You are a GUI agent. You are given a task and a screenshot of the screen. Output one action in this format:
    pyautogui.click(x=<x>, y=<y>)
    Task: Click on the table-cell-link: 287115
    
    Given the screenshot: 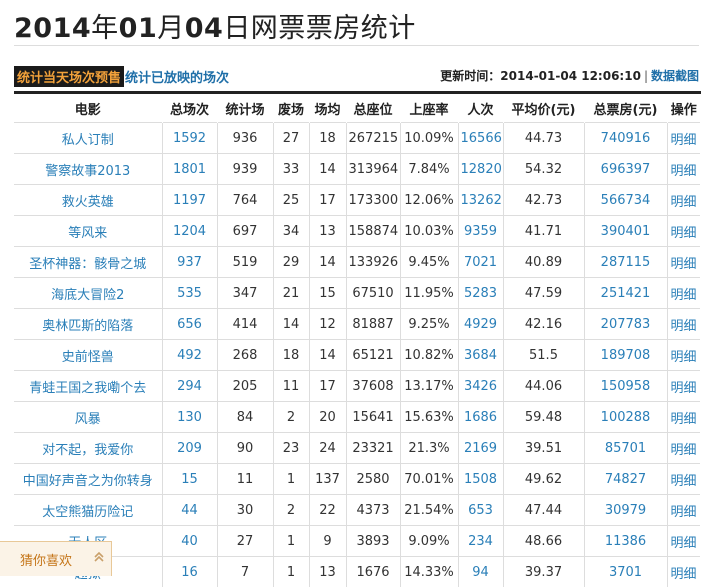 What is the action you would take?
    pyautogui.click(x=625, y=262)
    